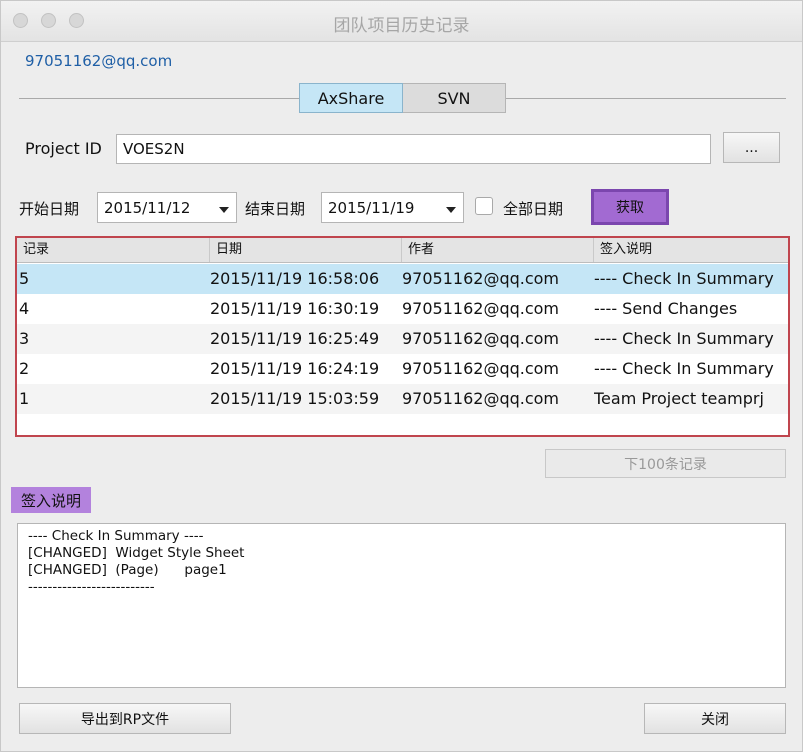 This screenshot has width=803, height=752. I want to click on close-button: 关闭, so click(715, 718).